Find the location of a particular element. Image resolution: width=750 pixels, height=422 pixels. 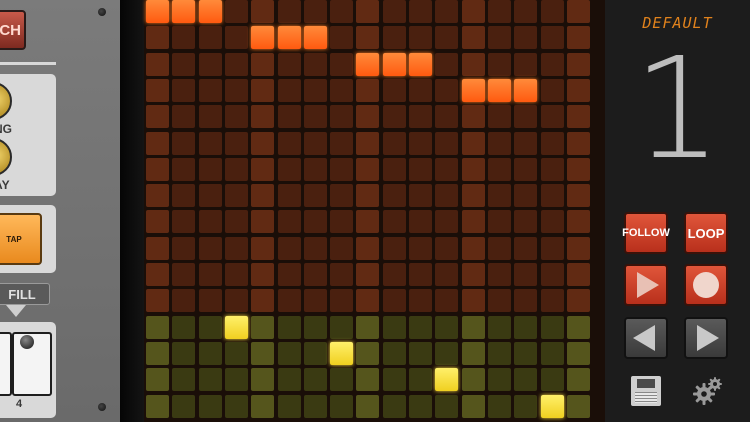

note-step-r0-c10 is located at coordinates (420, 11).